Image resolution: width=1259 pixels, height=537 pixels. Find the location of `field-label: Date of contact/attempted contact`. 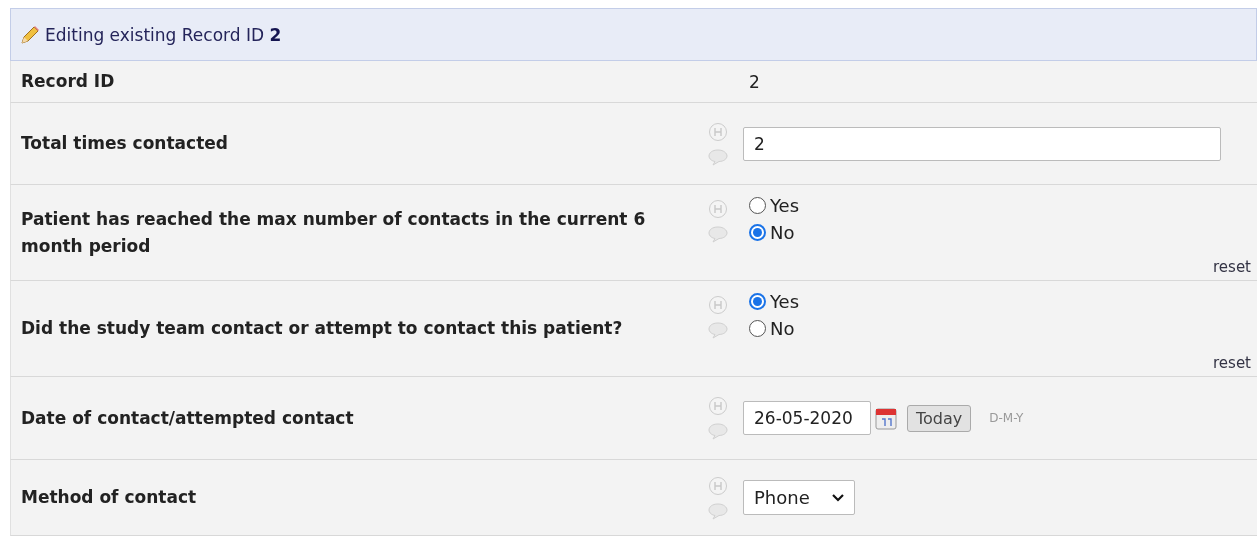

field-label: Date of contact/attempted contact is located at coordinates (187, 418).